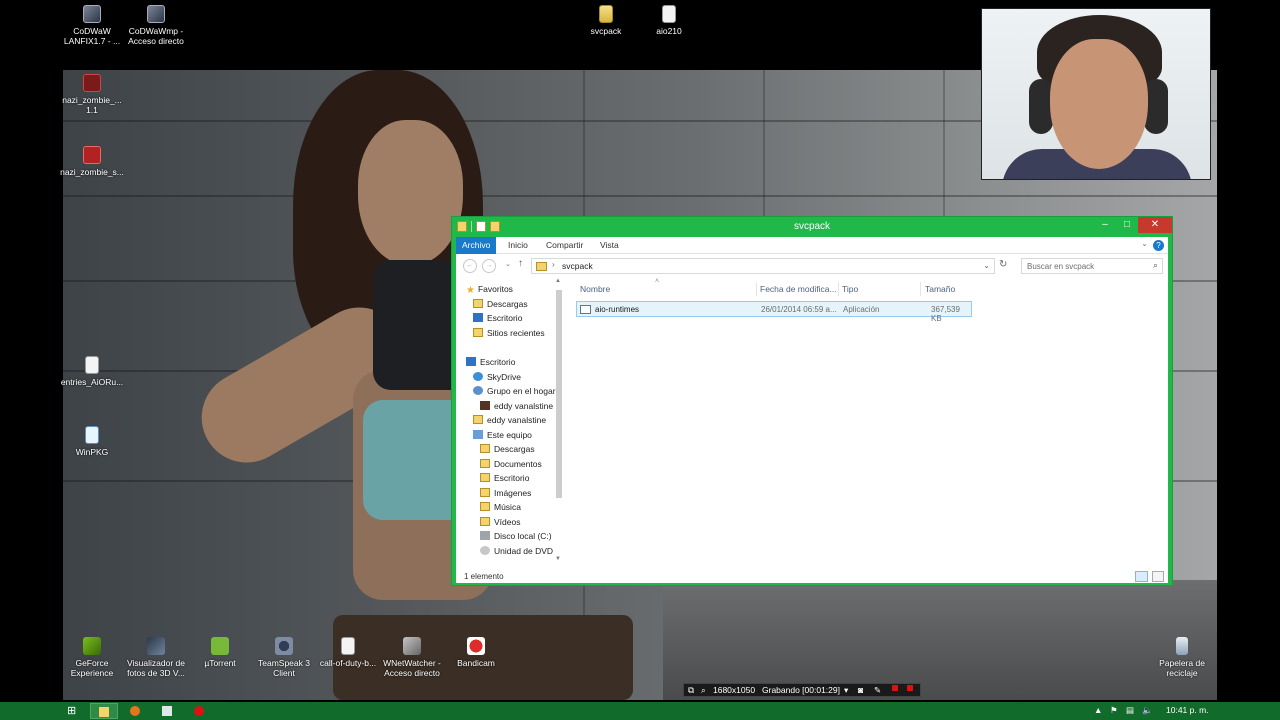  I want to click on ribbon-tabs: Archivo Inicio Compartir Vista ⌄ ?, so click(812, 245).